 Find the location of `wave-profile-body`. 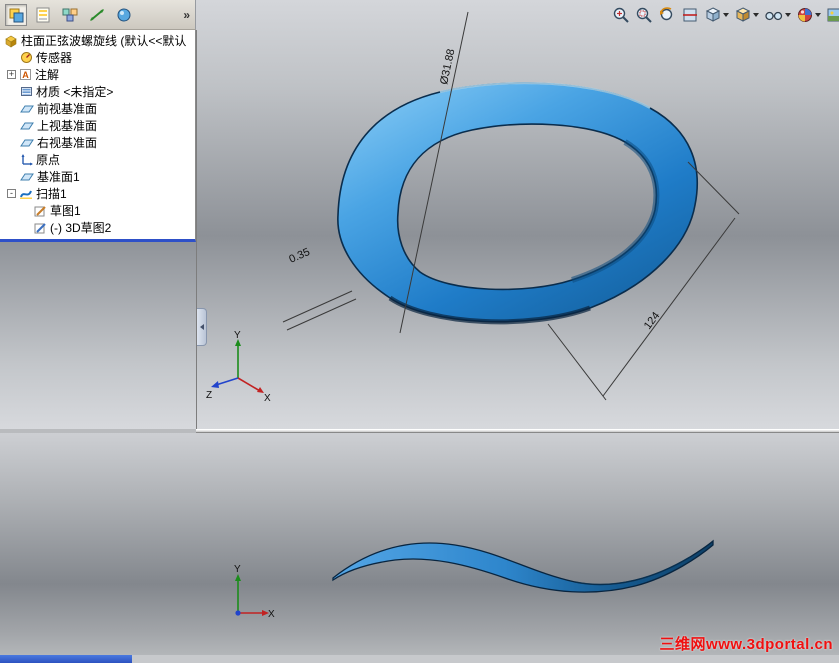

wave-profile-body is located at coordinates (523, 566).